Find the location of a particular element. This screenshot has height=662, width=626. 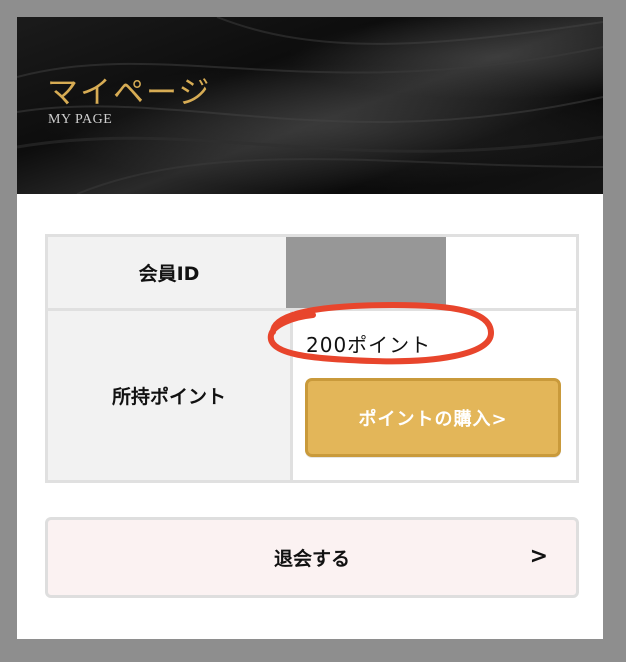

points-value: 200ポイント is located at coordinates (369, 345).